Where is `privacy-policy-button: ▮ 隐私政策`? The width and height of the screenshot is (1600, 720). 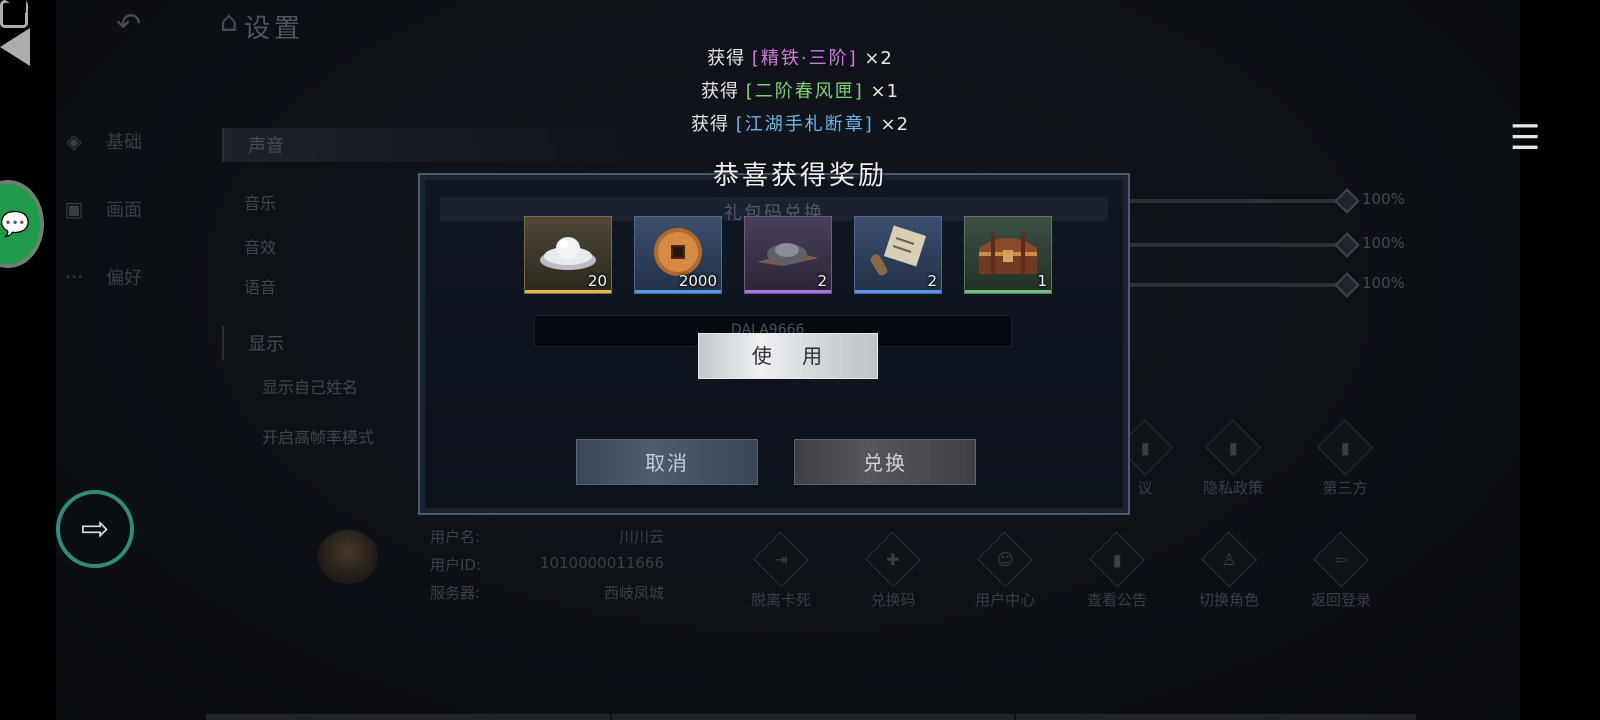 privacy-policy-button: ▮ 隐私政策 is located at coordinates (1233, 458).